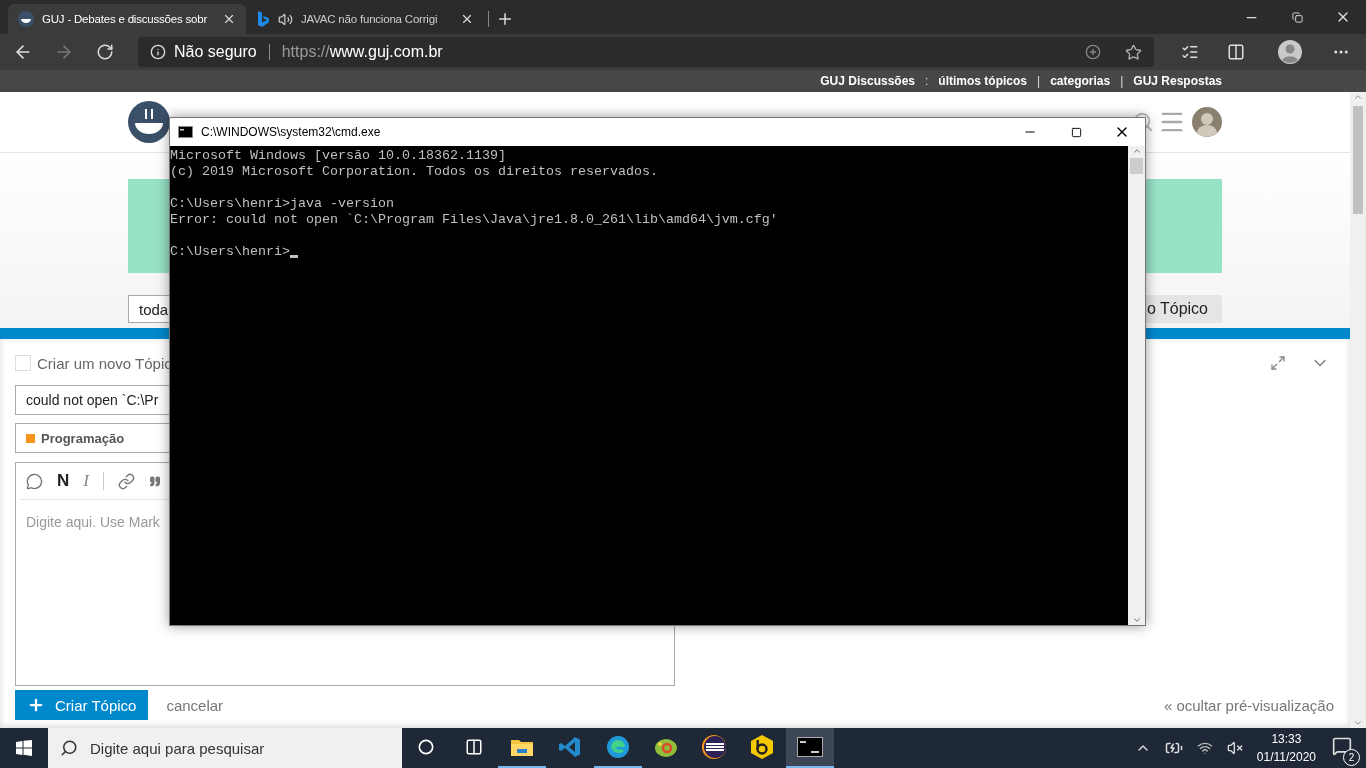  What do you see at coordinates (158, 52) in the screenshot?
I see `info-icon` at bounding box center [158, 52].